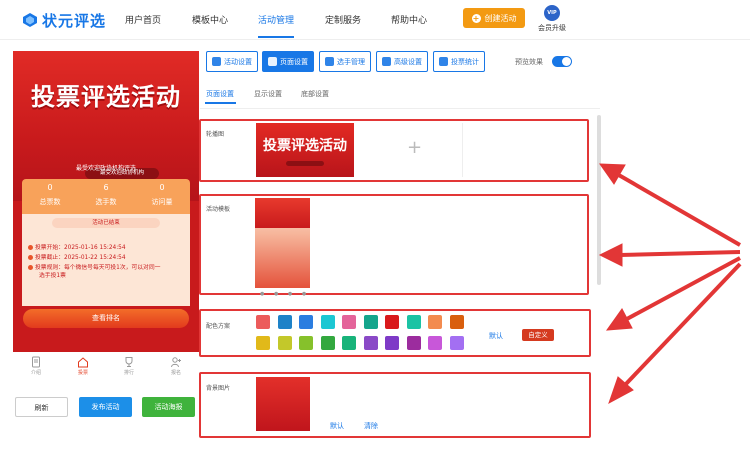 This screenshot has height=449, width=750. What do you see at coordinates (375, 20) in the screenshot?
I see `top-navigation-bar` at bounding box center [375, 20].